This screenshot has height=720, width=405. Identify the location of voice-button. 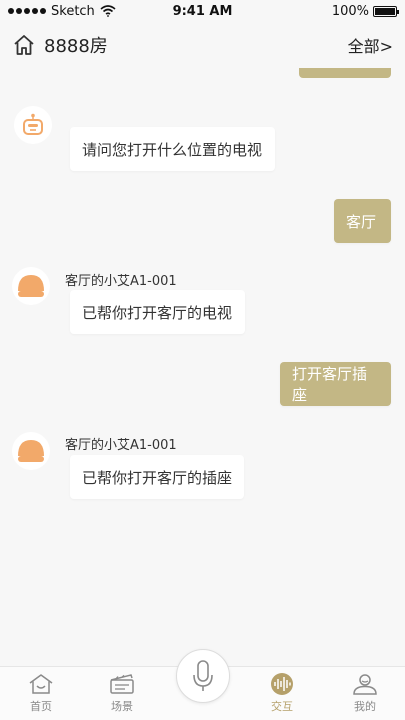
(203, 676).